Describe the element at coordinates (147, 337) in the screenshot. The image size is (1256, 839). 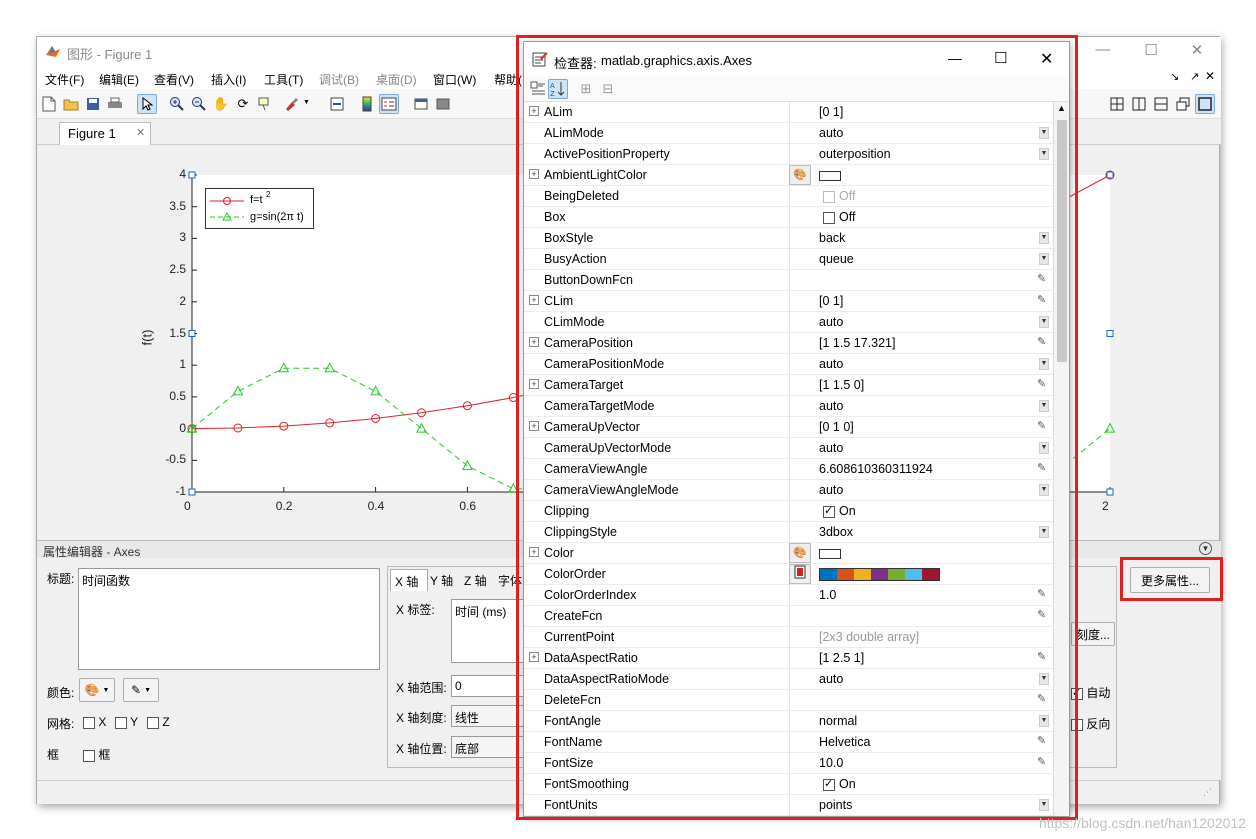
I see `y-axis-label: f(t)` at that location.